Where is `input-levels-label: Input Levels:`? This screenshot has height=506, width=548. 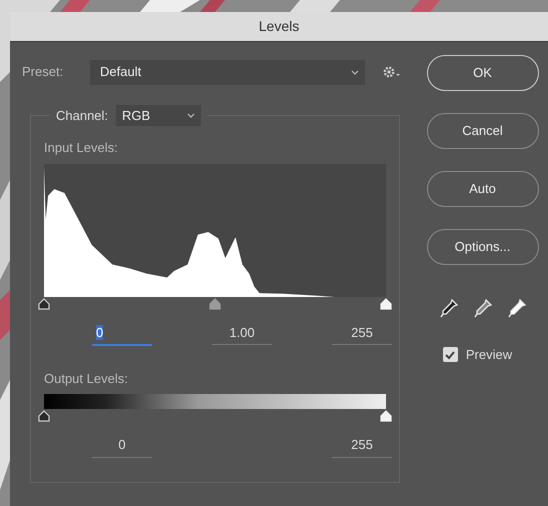
input-levels-label: Input Levels: is located at coordinates (81, 148).